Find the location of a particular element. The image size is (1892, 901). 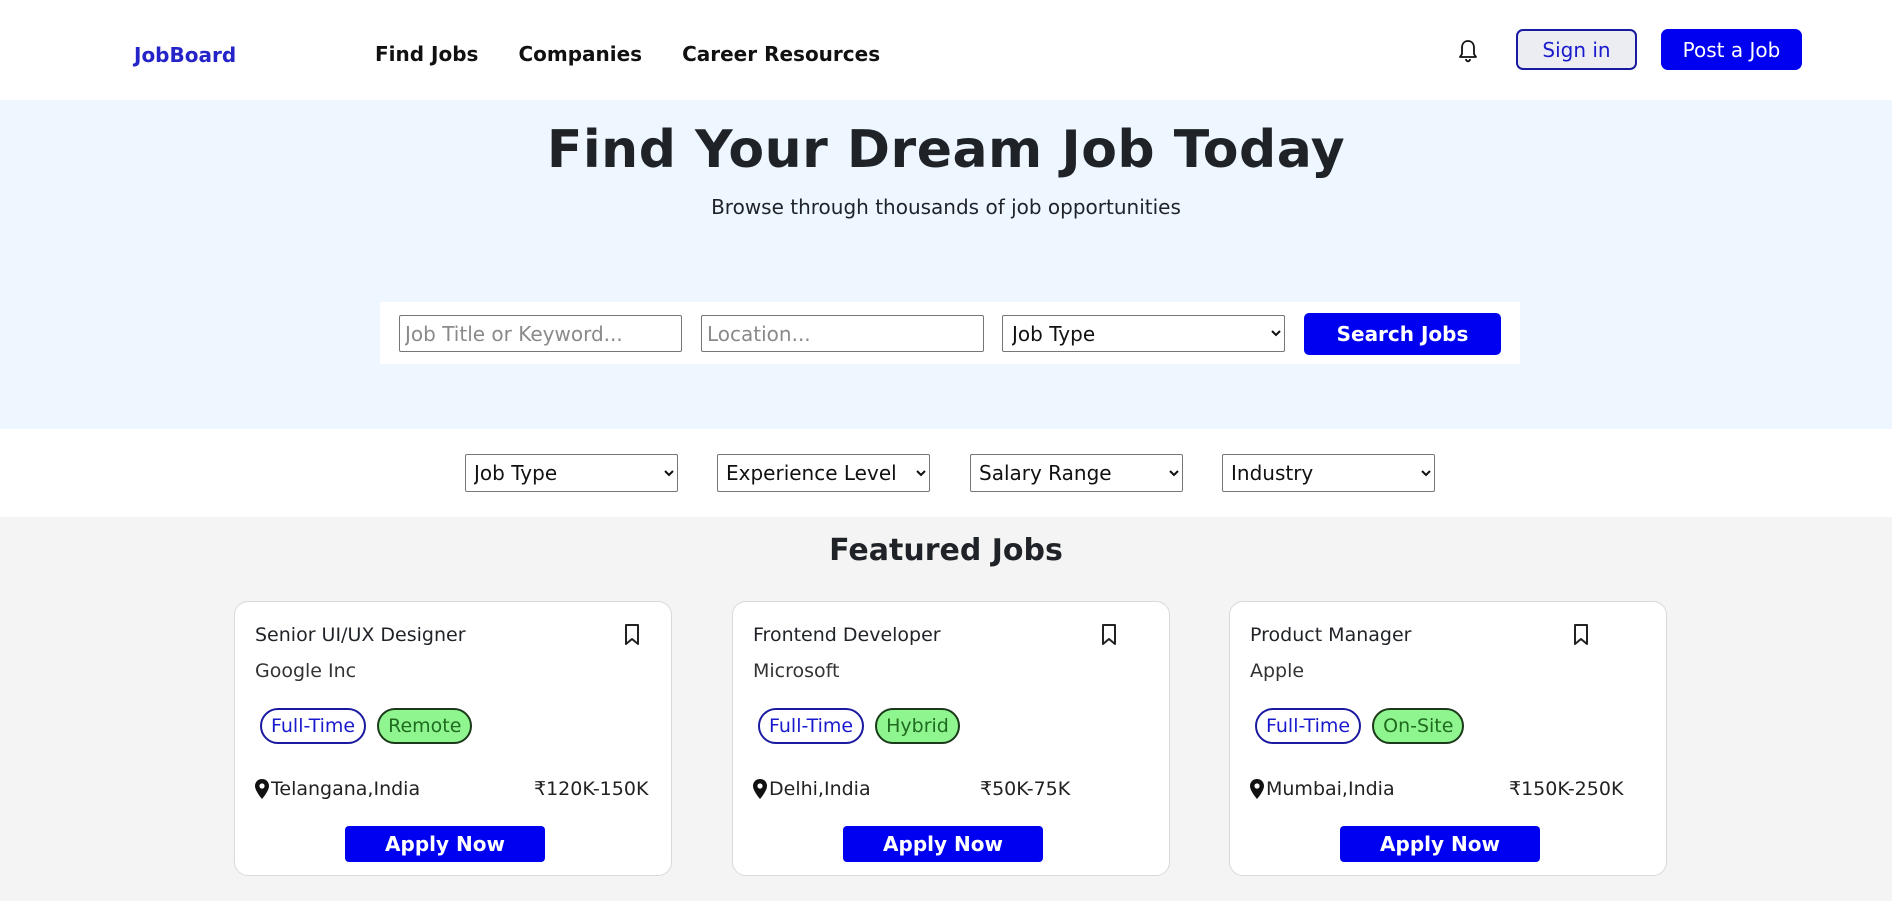

brand-logo: JobBoard is located at coordinates (185, 55).